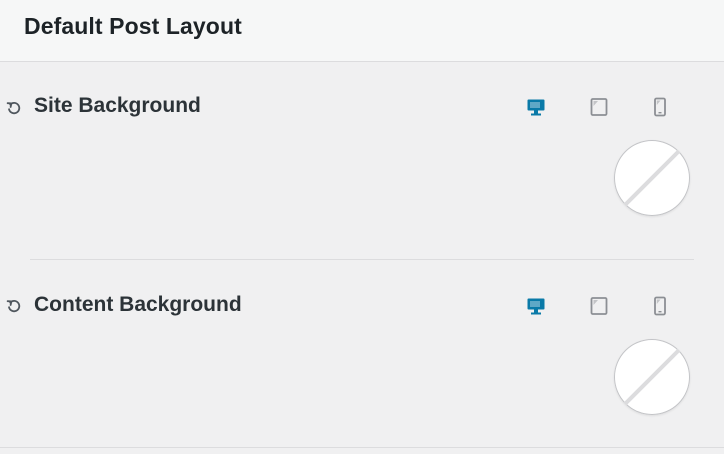 The height and width of the screenshot is (454, 724). I want to click on site-background-color-swatch, so click(652, 178).